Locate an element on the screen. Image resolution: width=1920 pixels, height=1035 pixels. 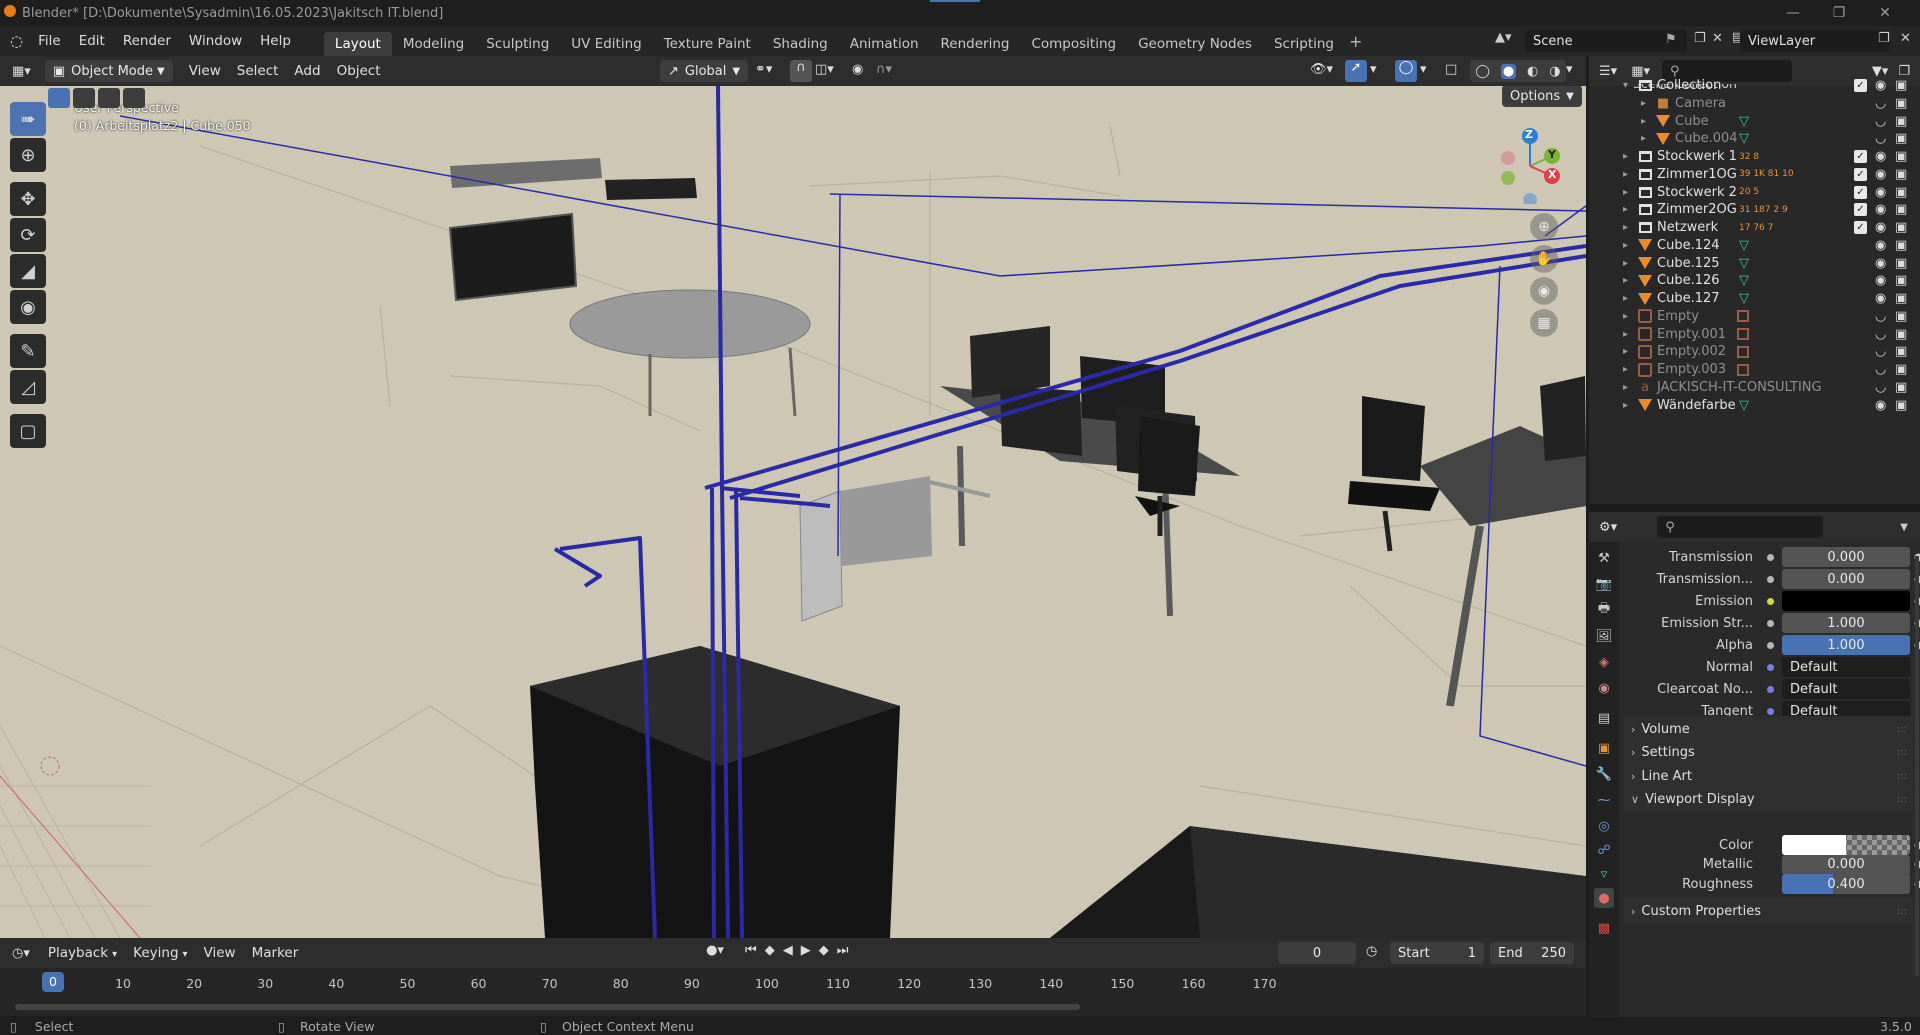
wireframe-shading-icon: ◯ is located at coordinates (1482, 71).